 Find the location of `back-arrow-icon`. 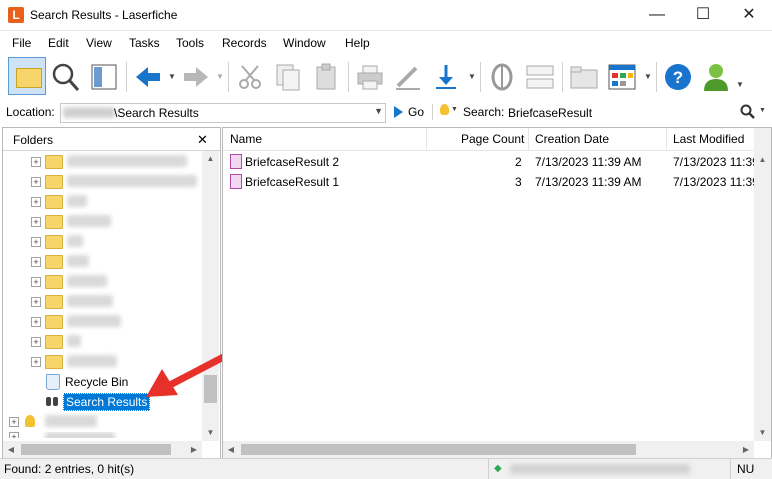

back-arrow-icon is located at coordinates (148, 77).